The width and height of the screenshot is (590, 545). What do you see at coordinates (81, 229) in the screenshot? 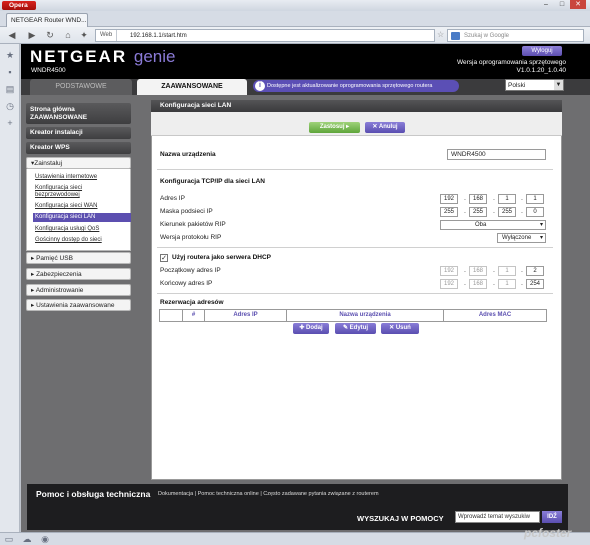
I see `nav-qos-settings: Konfiguracja usługi QoS` at bounding box center [81, 229].